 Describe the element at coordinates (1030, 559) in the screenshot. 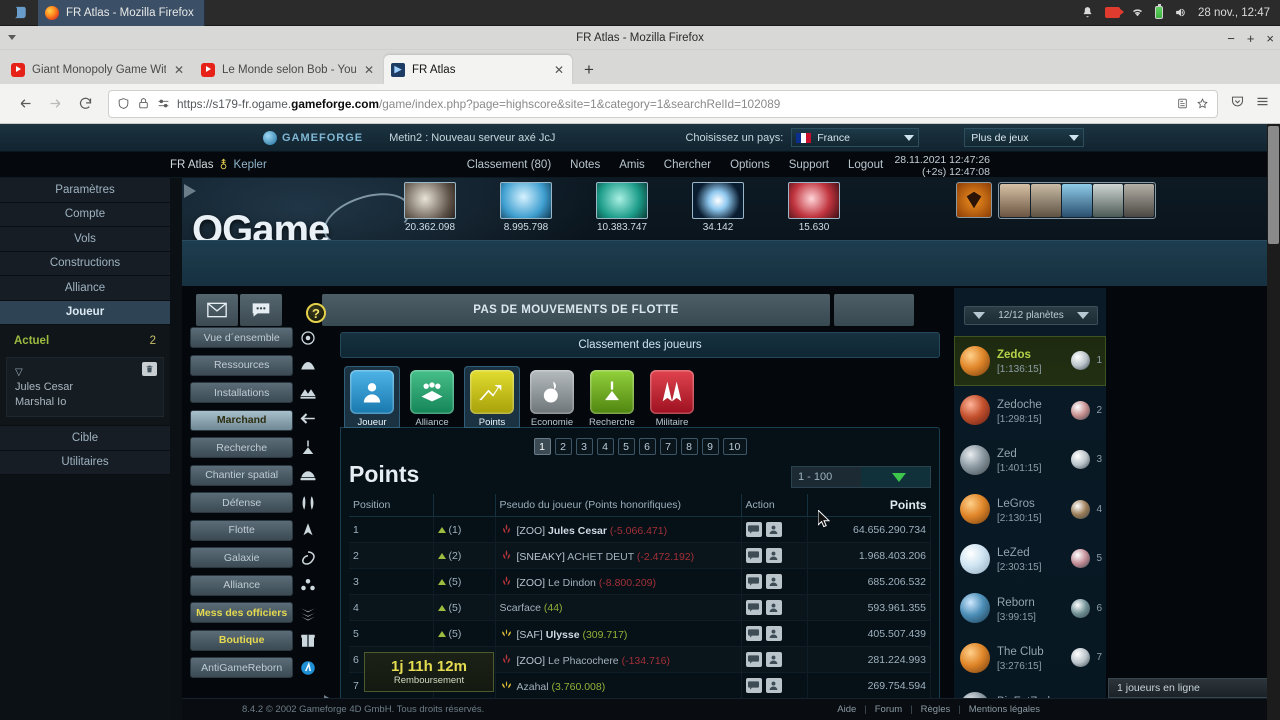

I see `planet-item: LeZed [2:303:15] 5` at that location.